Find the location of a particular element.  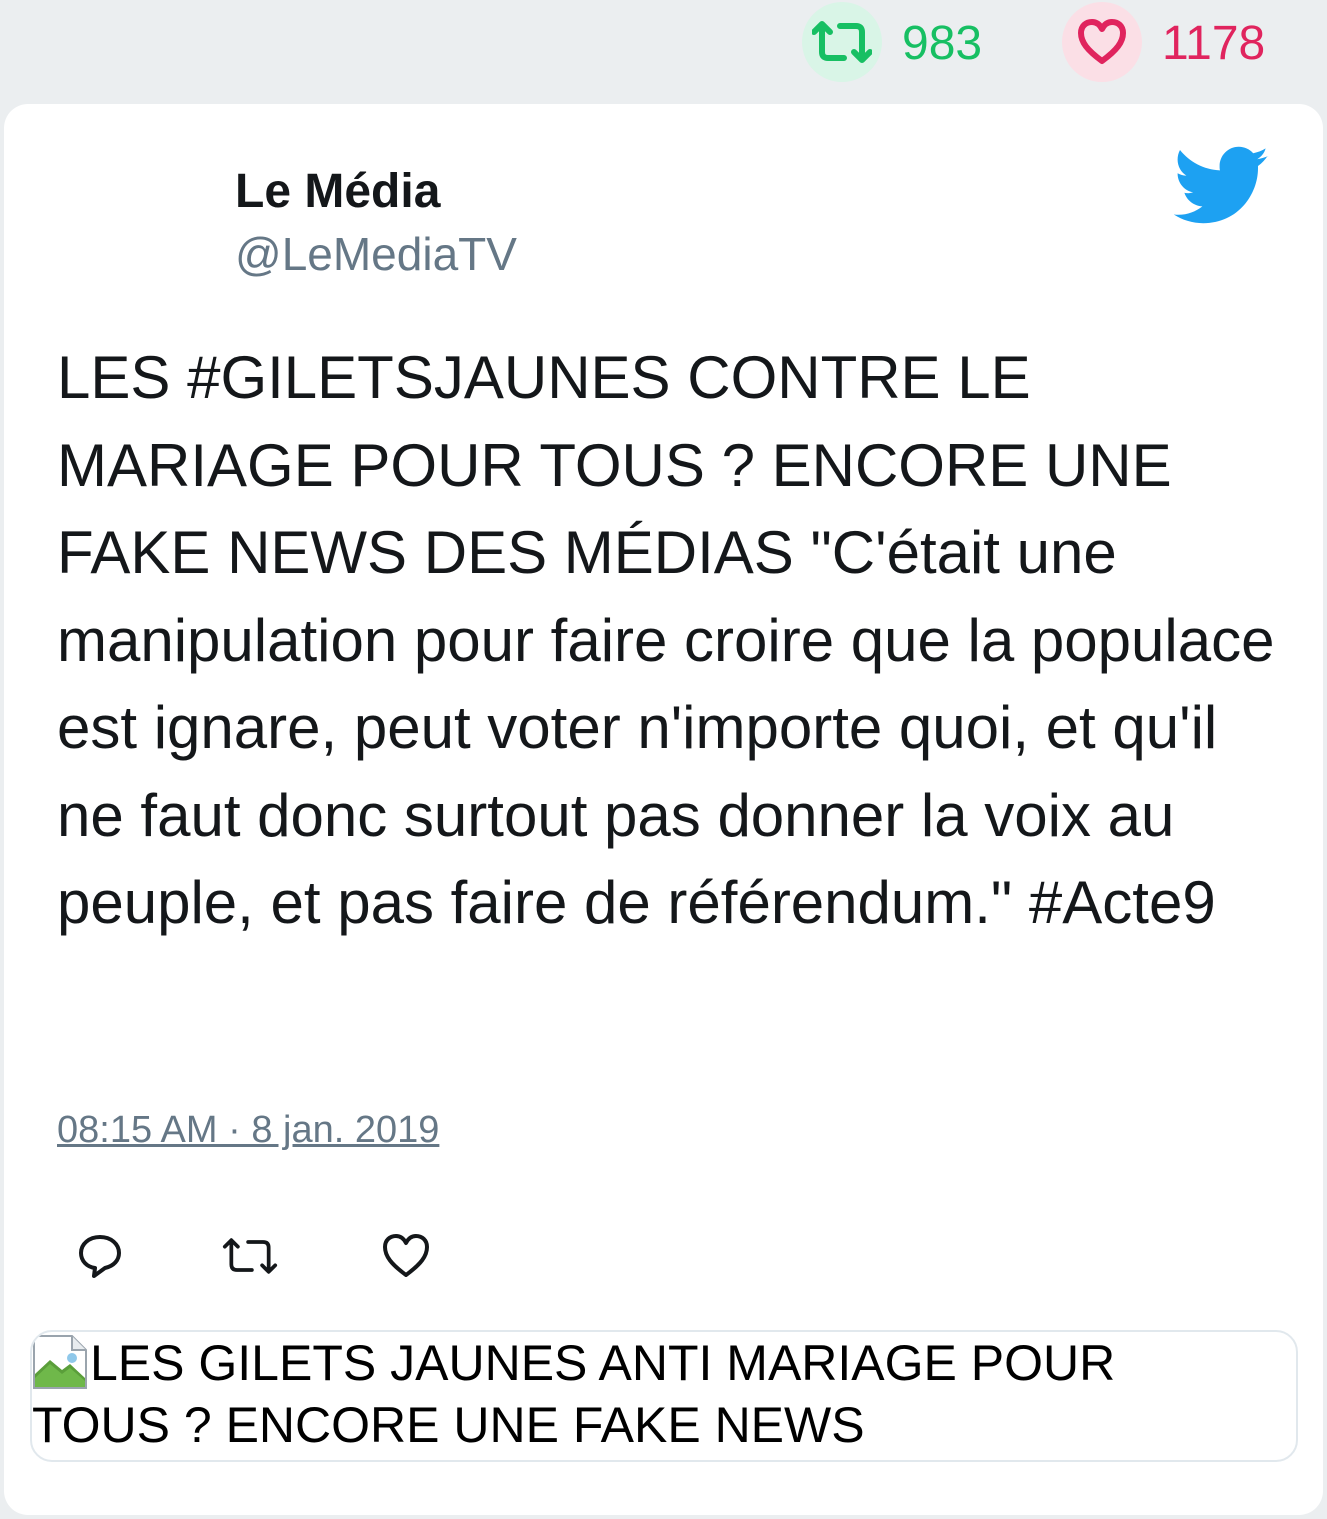

like-button is located at coordinates (406, 1256).